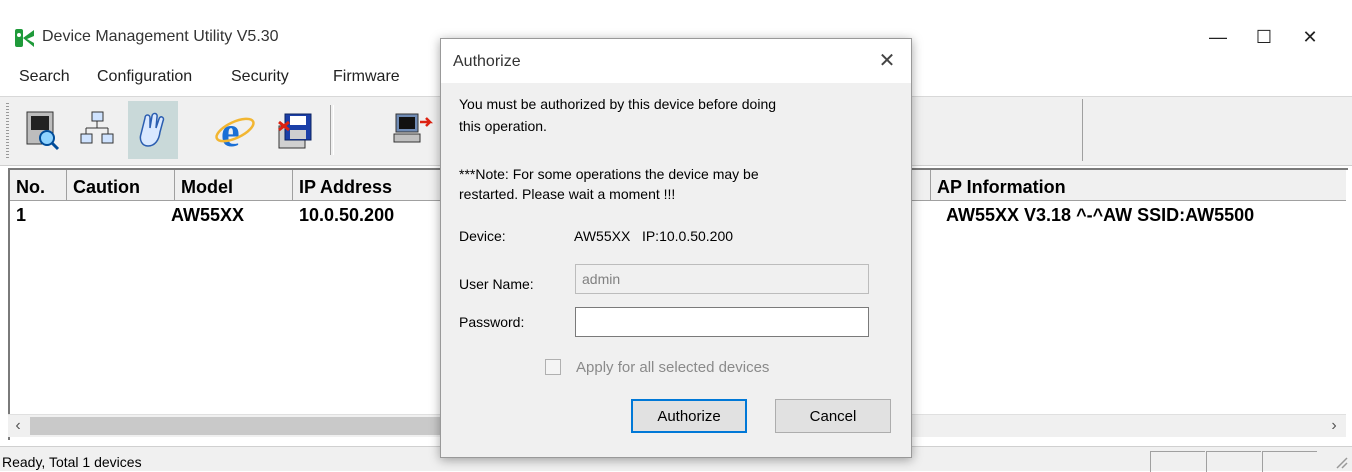  Describe the element at coordinates (368, 185) in the screenshot. I see `column-ip-address: IP Address` at that location.